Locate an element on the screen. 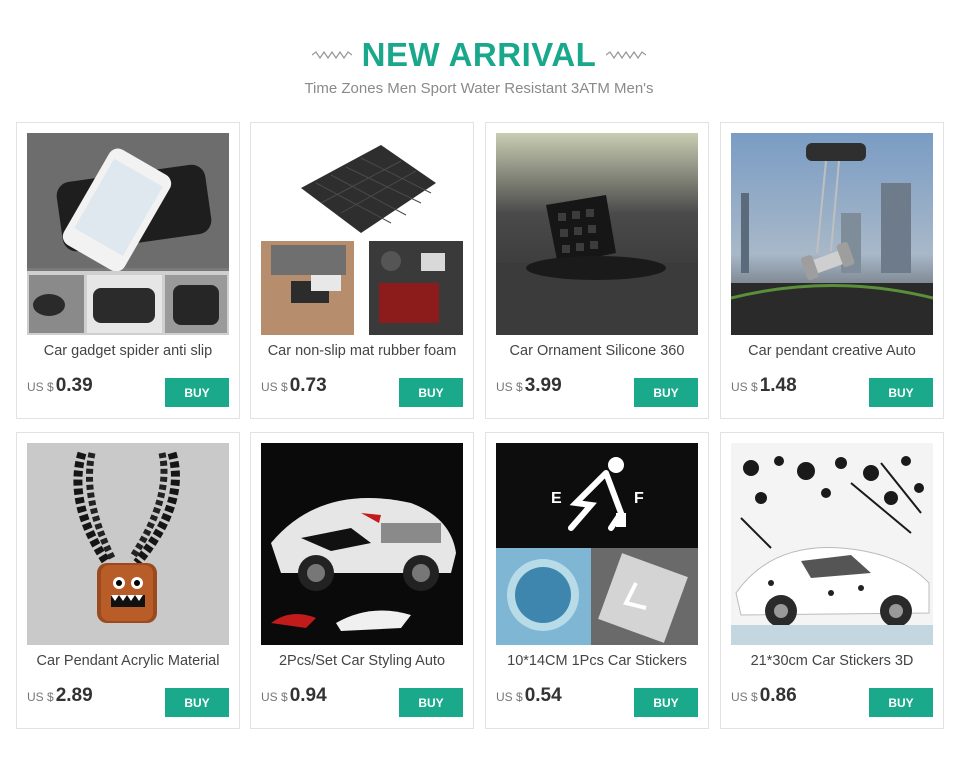 The height and width of the screenshot is (760, 958). svg-text: F is located at coordinates (639, 498).